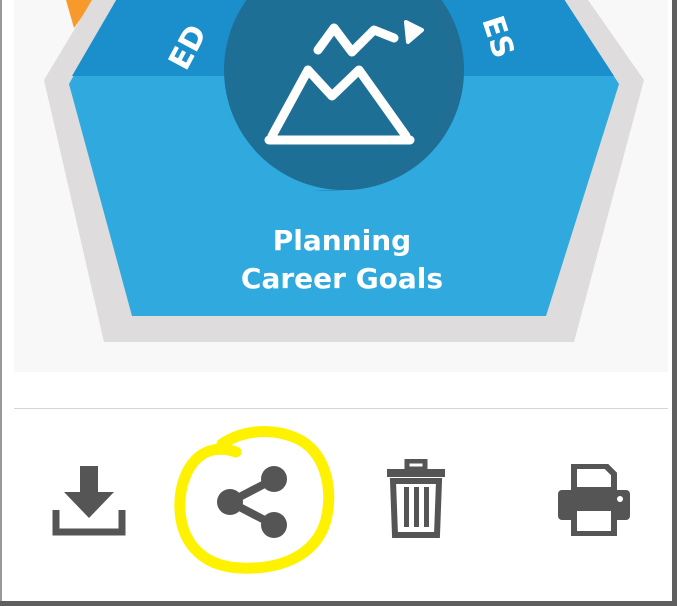 The height and width of the screenshot is (606, 677). I want to click on share-button, so click(252, 502).